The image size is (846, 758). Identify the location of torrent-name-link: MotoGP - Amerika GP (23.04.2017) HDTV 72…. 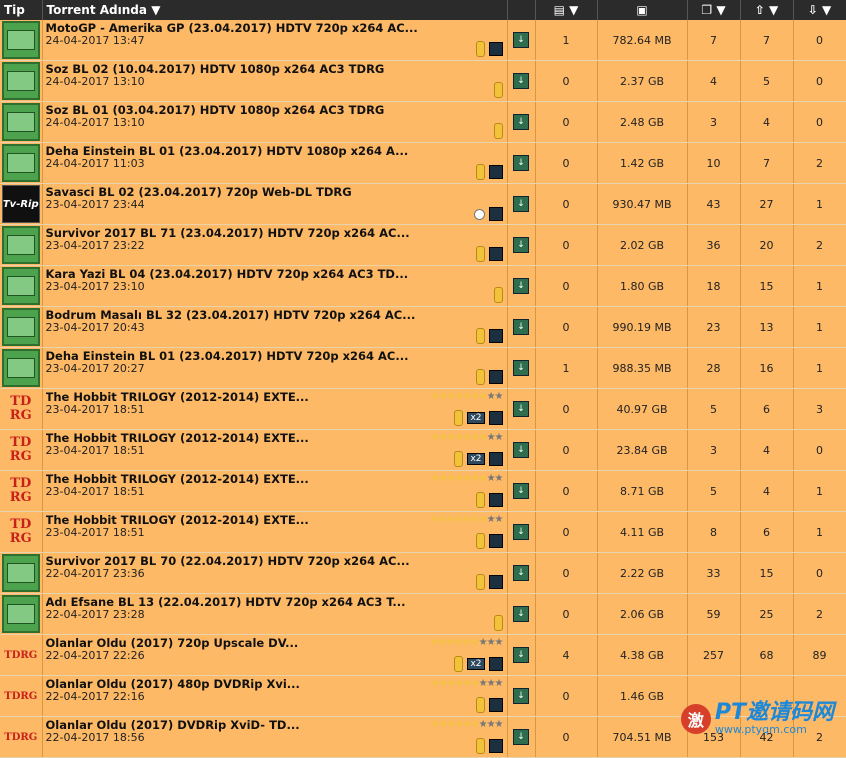
(232, 28).